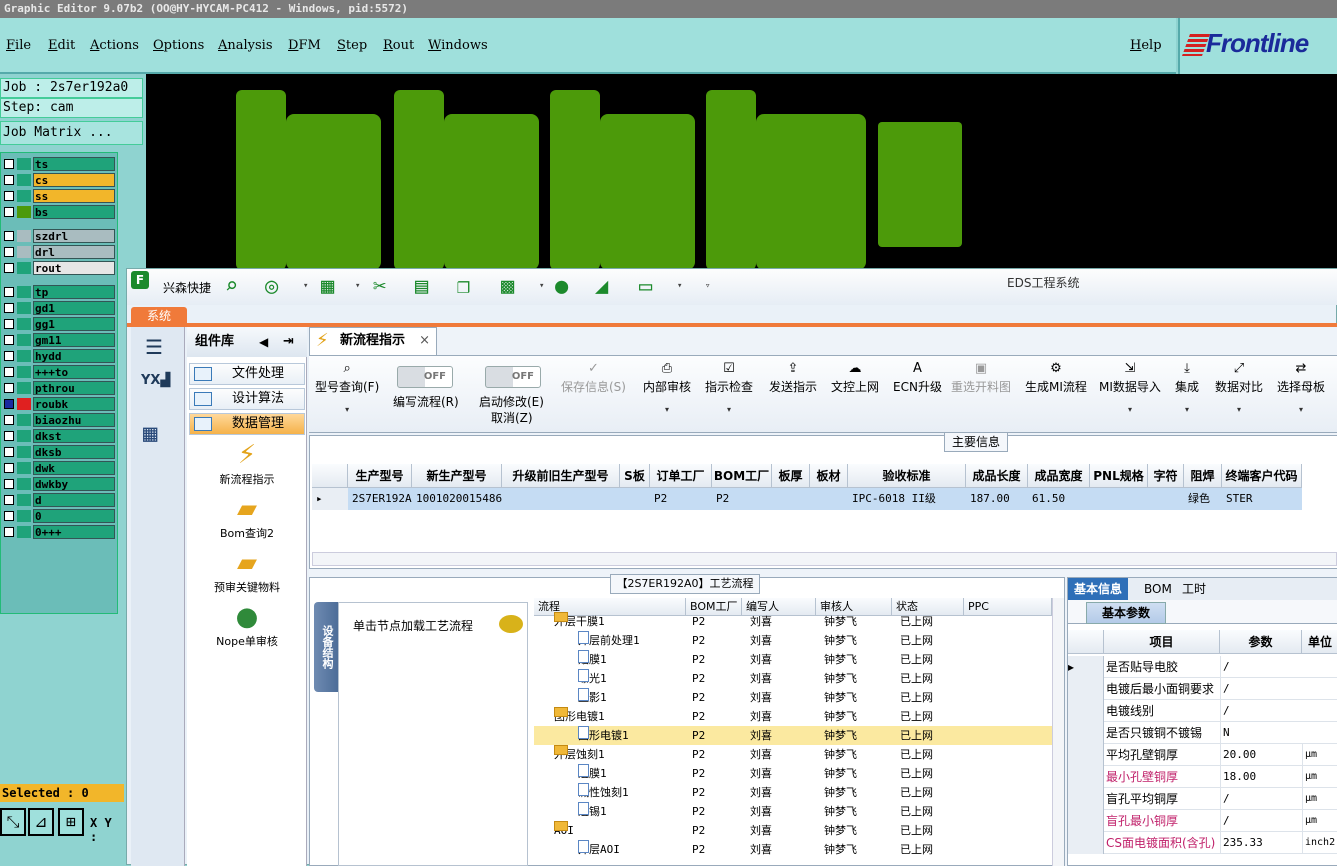 Image resolution: width=1337 pixels, height=866 pixels. What do you see at coordinates (59, 436) in the screenshot?
I see `layer-row: dkst` at bounding box center [59, 436].